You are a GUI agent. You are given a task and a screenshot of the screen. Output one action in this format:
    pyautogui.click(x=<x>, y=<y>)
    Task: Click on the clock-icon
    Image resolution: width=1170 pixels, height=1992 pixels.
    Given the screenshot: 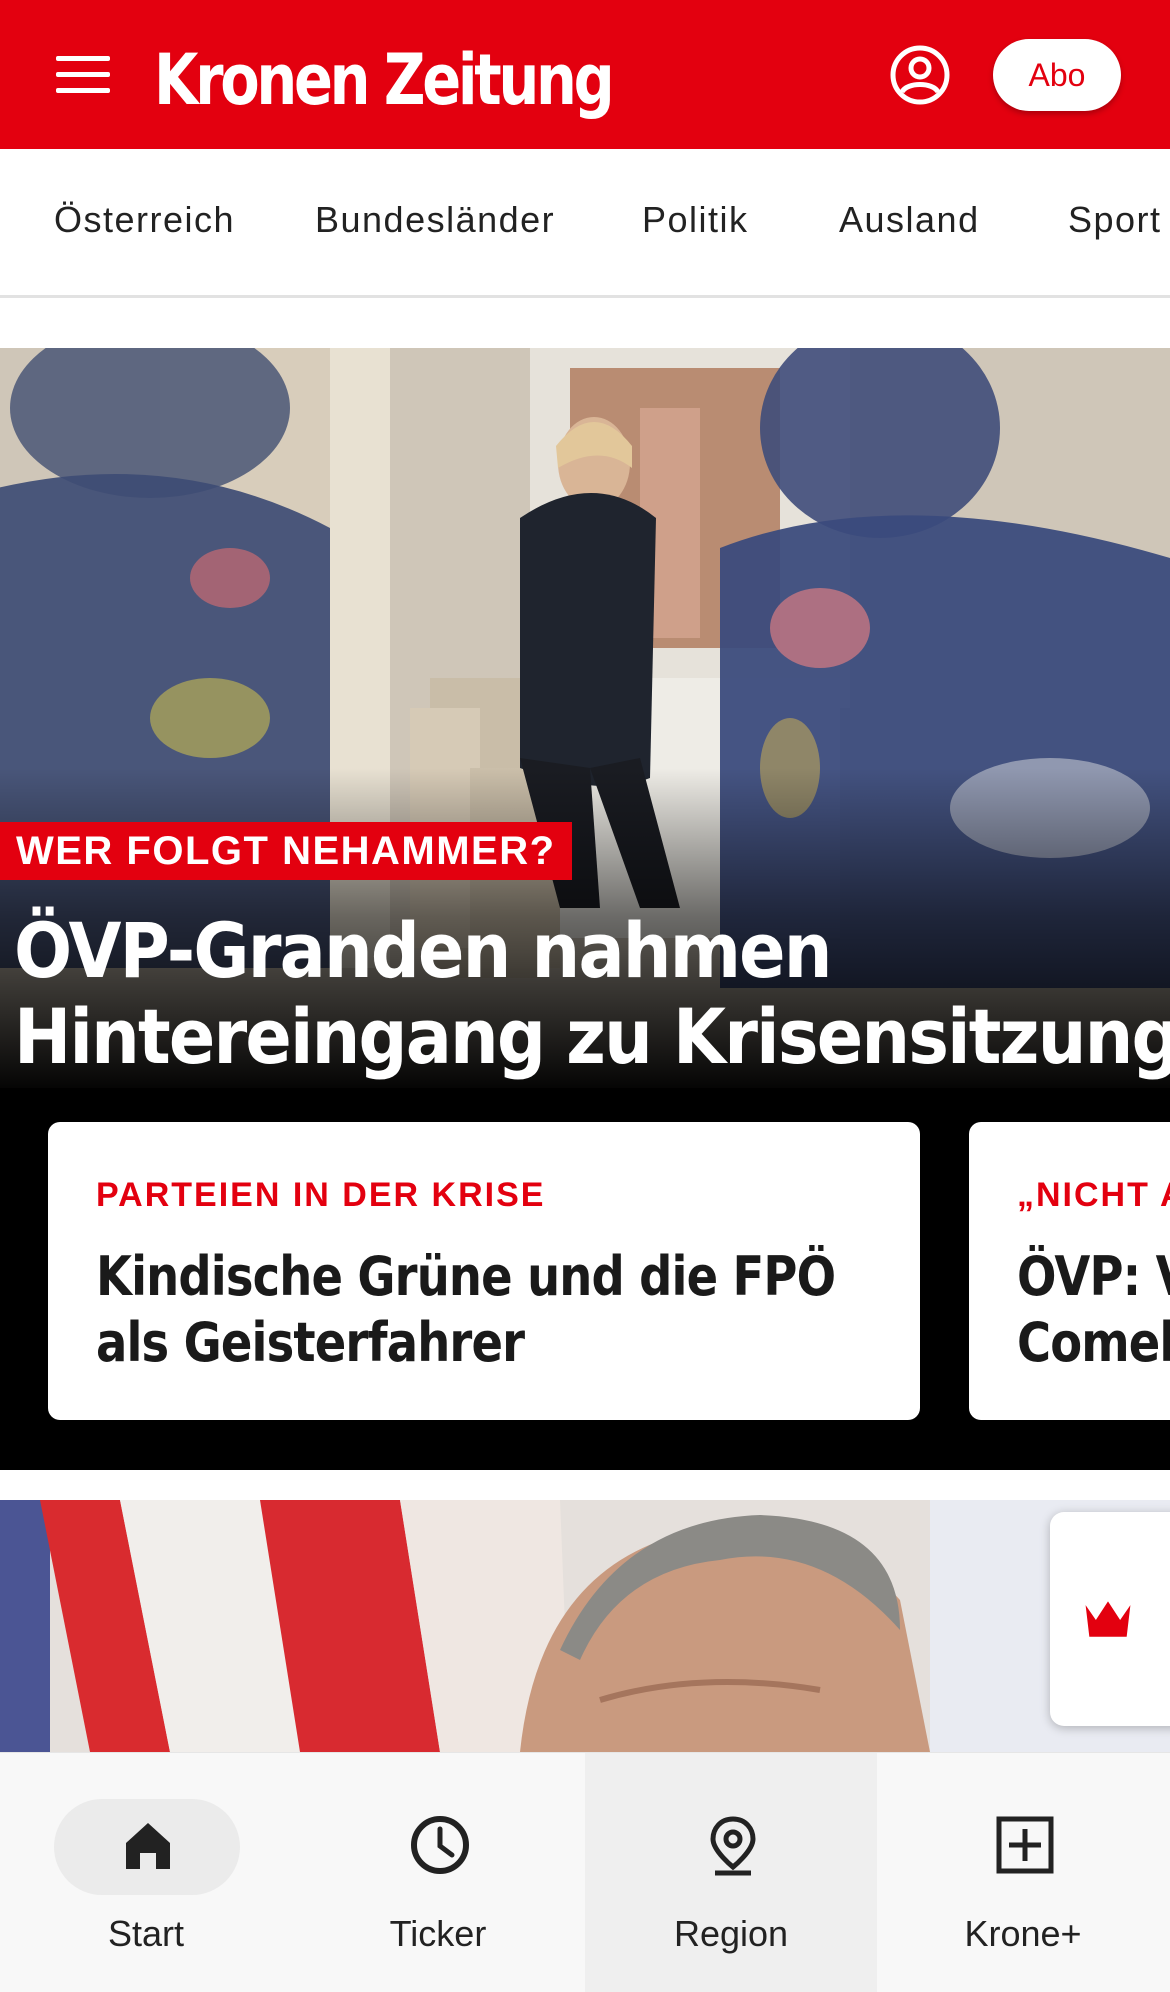 What is the action you would take?
    pyautogui.click(x=440, y=1845)
    